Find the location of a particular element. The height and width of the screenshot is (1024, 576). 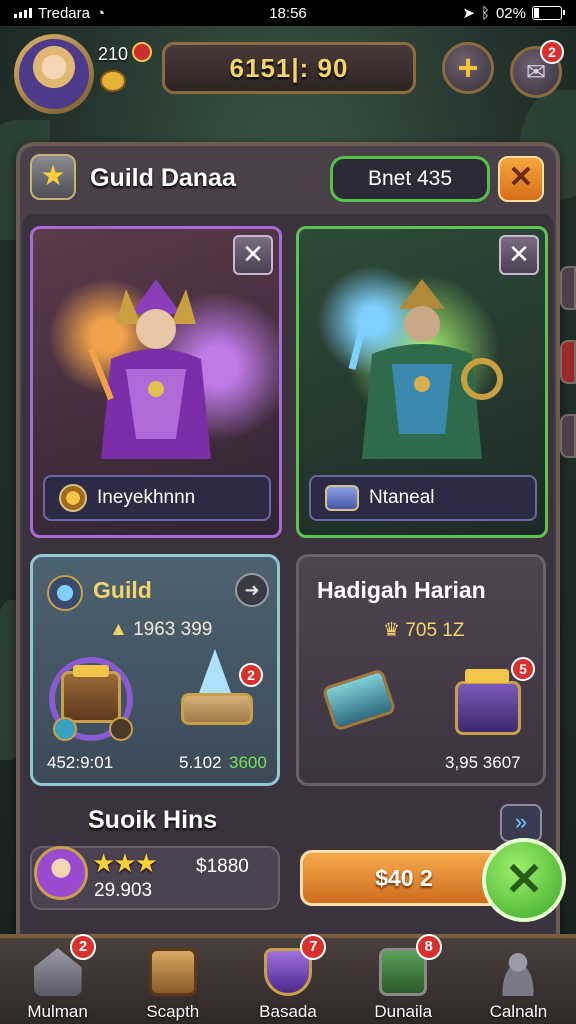

row-value-b: 29.903 is located at coordinates (123, 890).